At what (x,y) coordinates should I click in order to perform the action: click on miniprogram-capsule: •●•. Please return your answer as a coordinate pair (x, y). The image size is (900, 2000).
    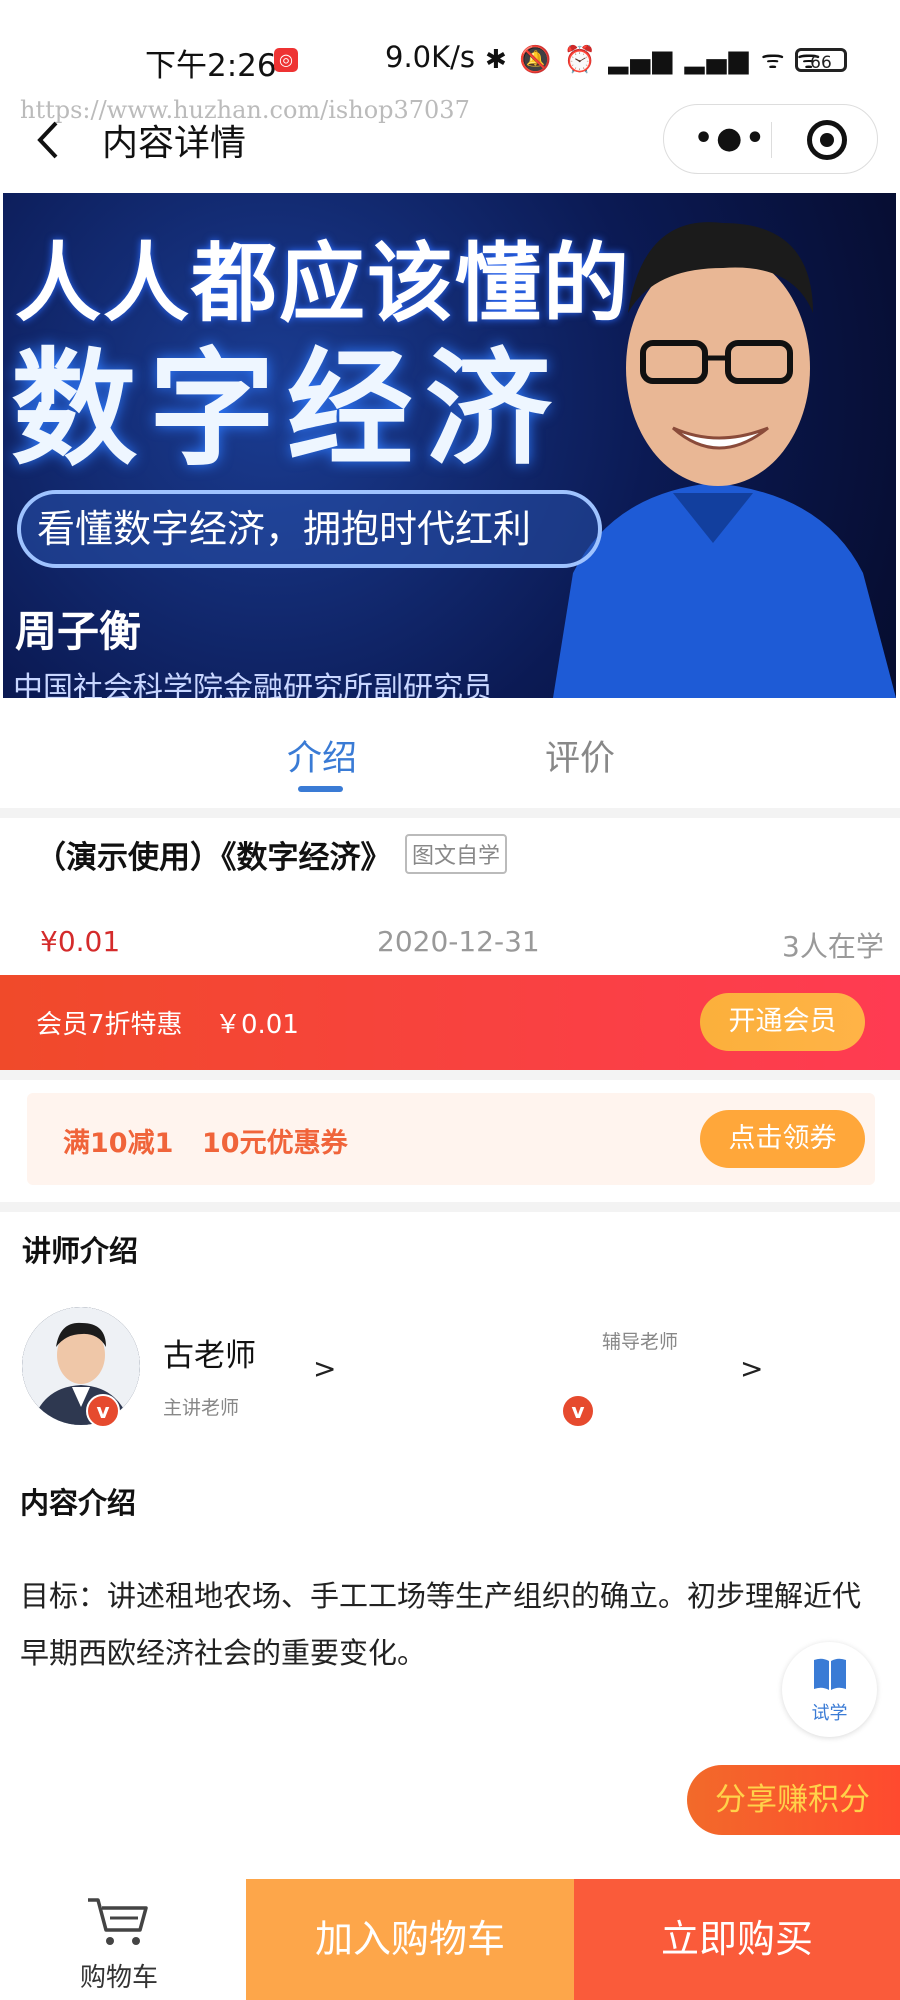
    Looking at the image, I should click on (770, 139).